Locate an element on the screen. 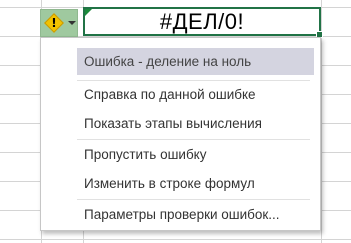 This screenshot has width=351, height=243. dropdown-arrow-icon is located at coordinates (72, 23).